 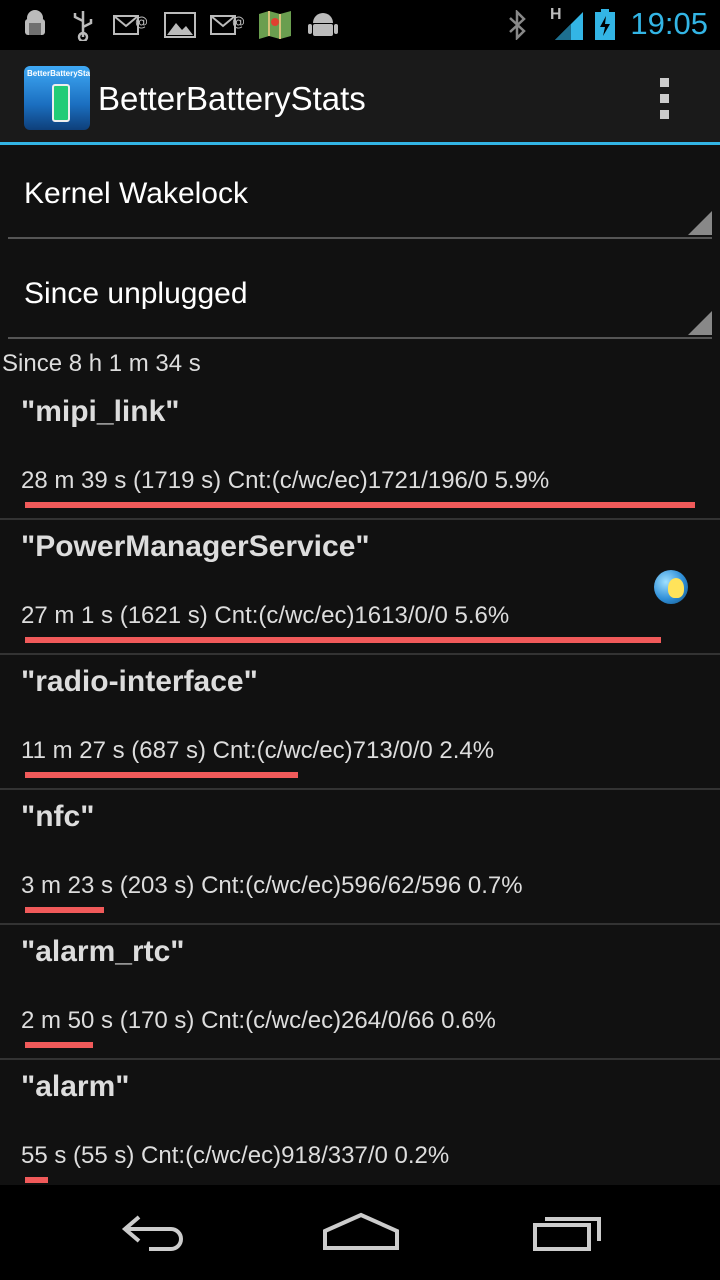 What do you see at coordinates (75, 1086) in the screenshot?
I see `wakelock-name: "alarm"` at bounding box center [75, 1086].